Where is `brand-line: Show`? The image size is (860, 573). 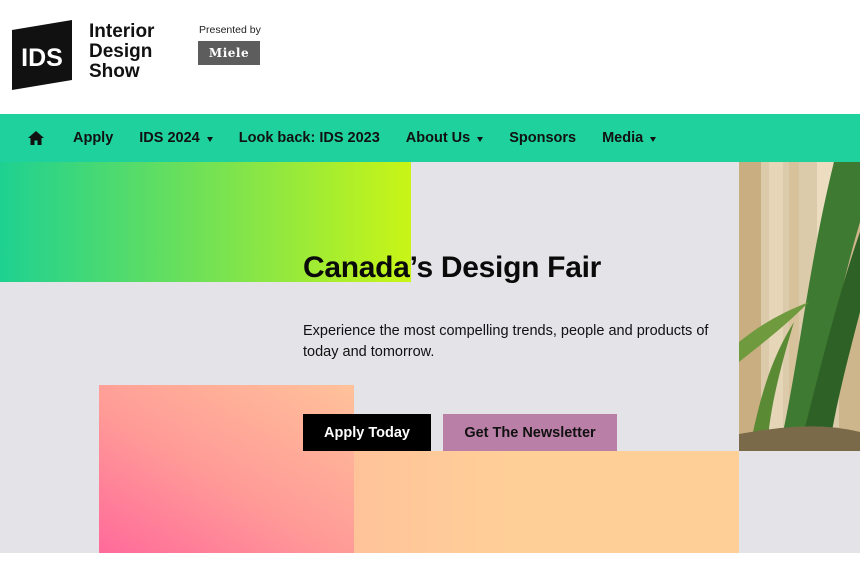
brand-line: Show is located at coordinates (114, 71).